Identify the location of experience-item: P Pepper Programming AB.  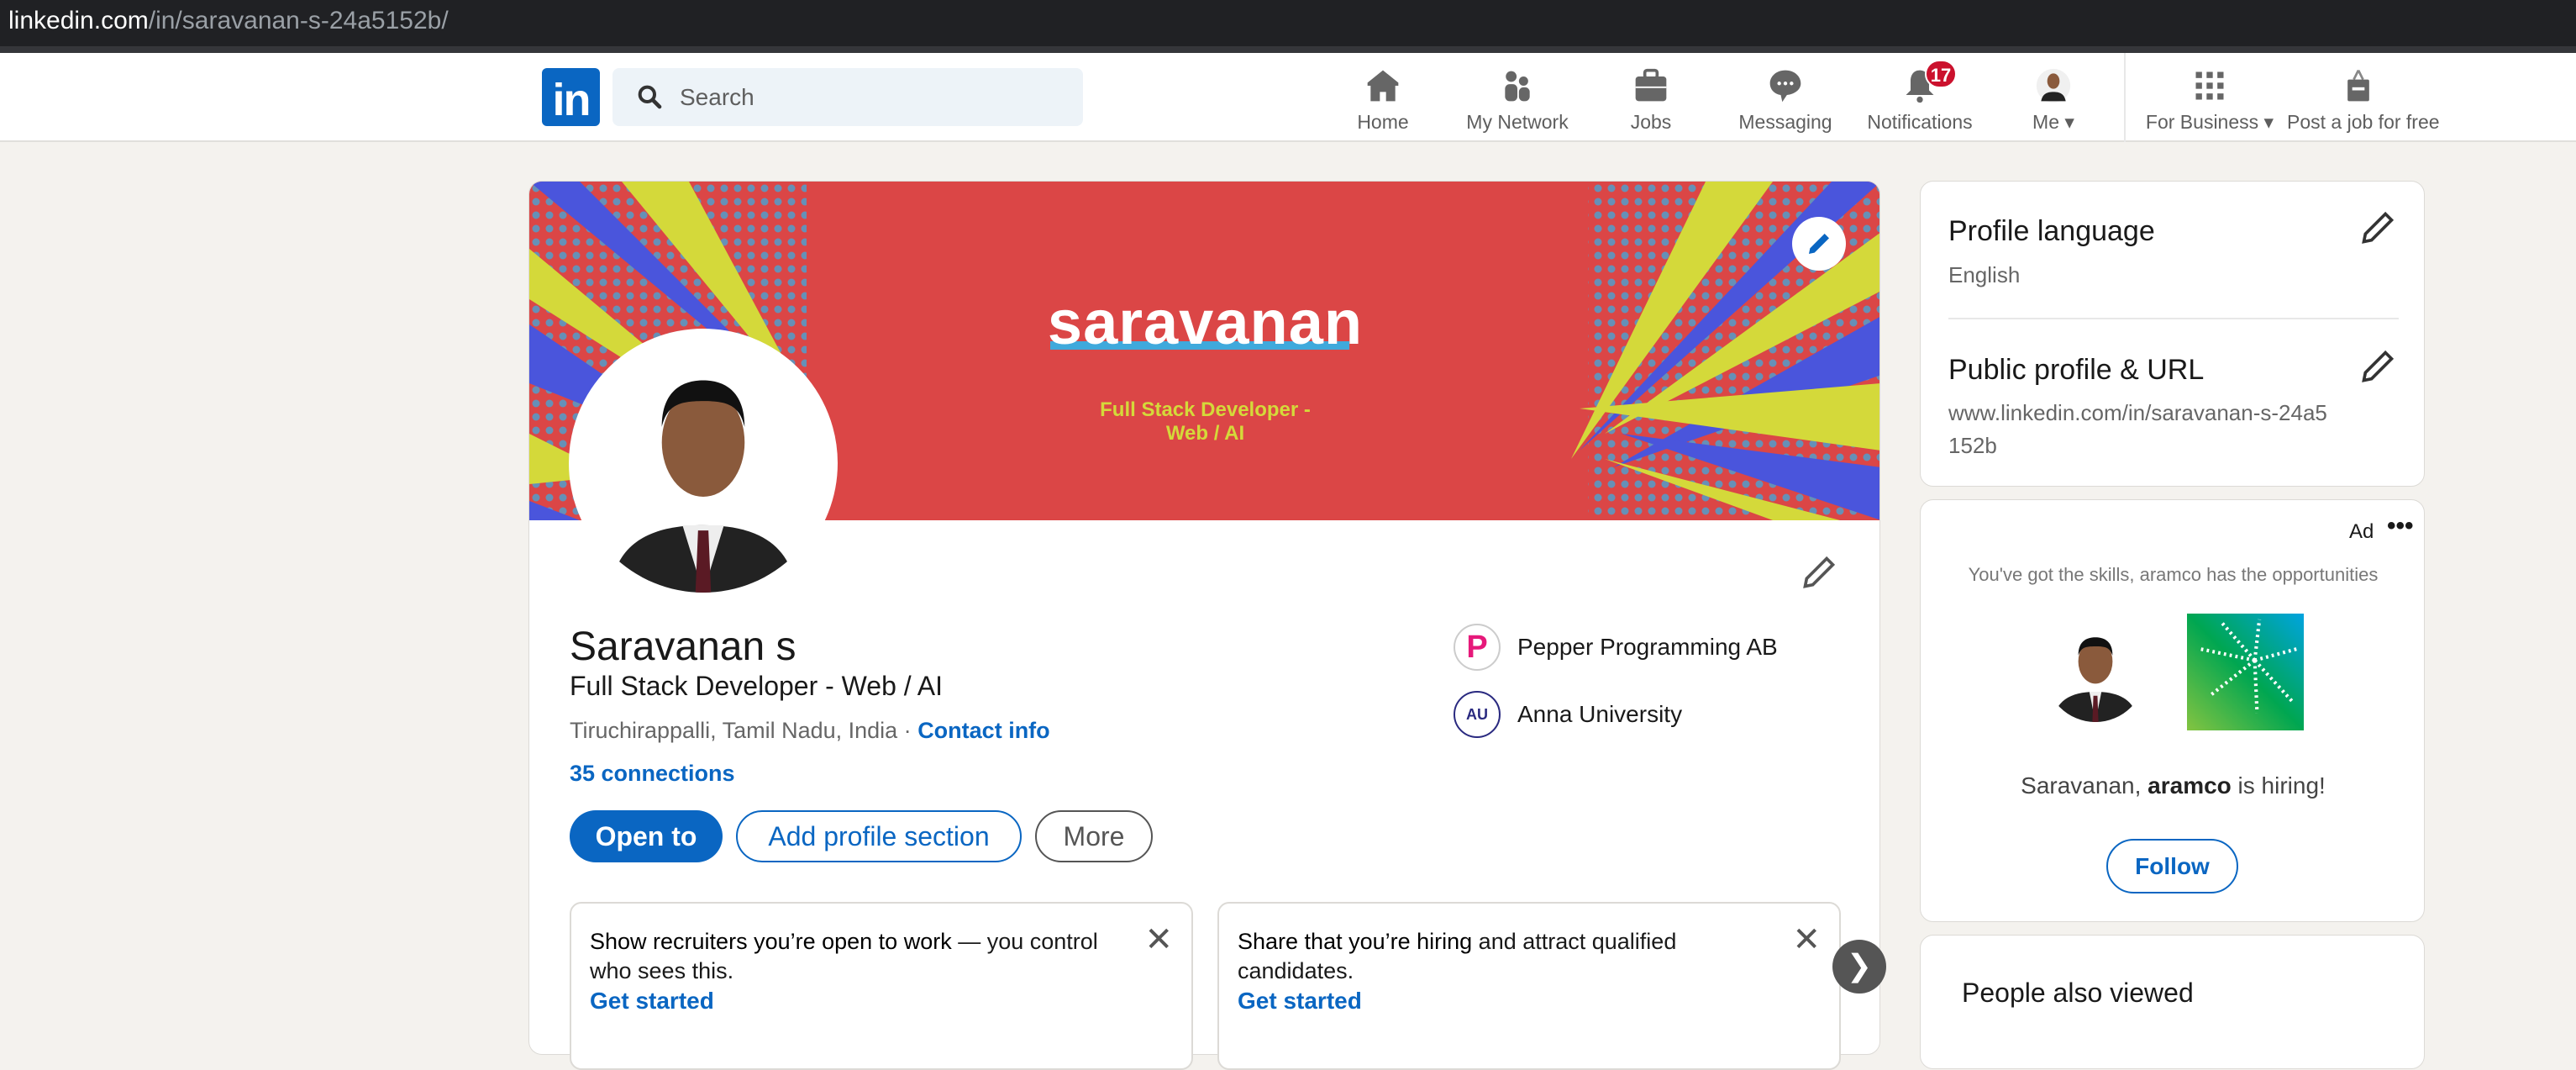
(1616, 647).